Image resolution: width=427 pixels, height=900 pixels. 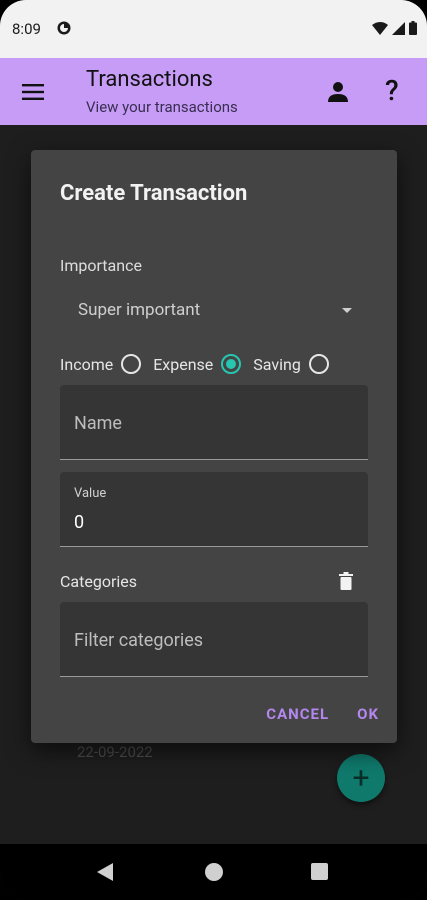 I want to click on importance-label: Importance, so click(x=101, y=265).